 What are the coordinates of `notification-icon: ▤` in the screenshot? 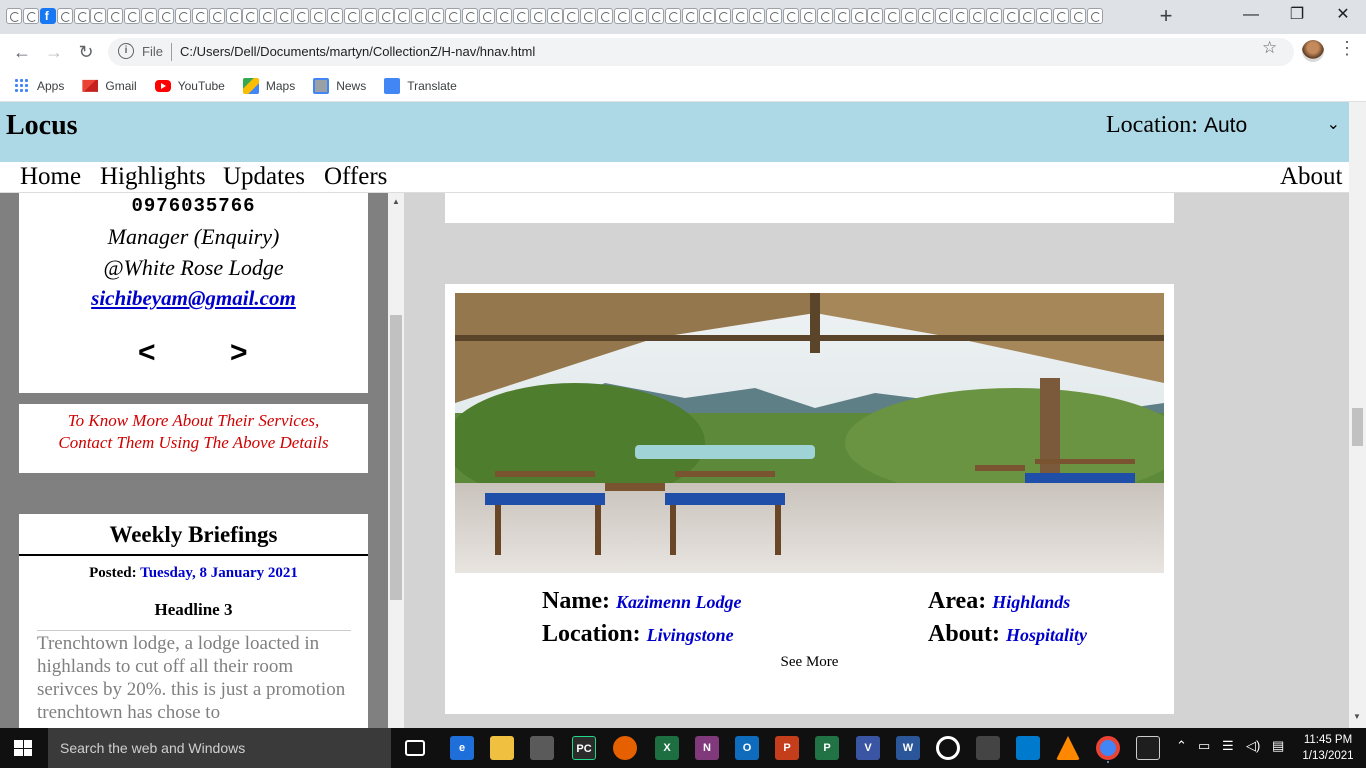 It's located at (1278, 746).